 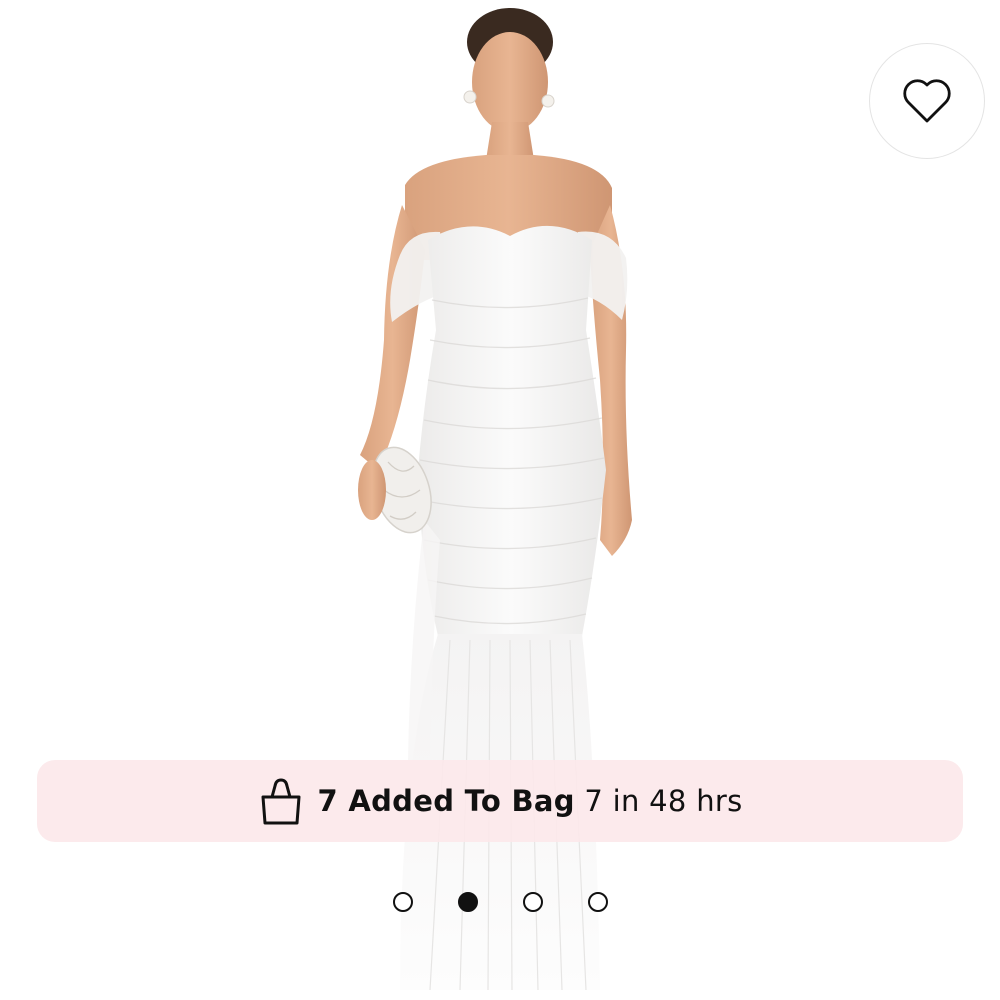 I want to click on gown-bodice, so click(x=512, y=430).